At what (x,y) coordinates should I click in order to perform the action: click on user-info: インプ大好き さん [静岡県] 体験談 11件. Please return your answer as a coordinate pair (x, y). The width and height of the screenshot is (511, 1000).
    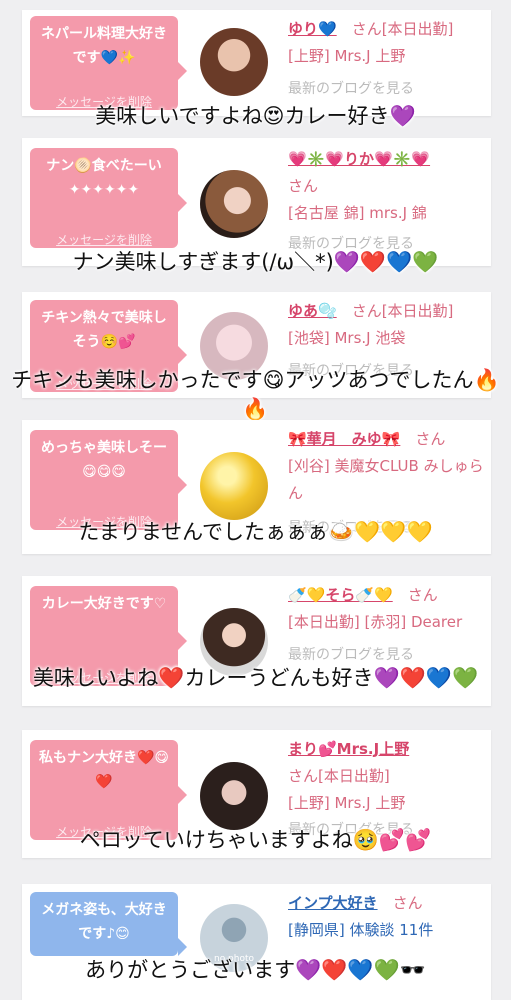
    Looking at the image, I should click on (386, 917).